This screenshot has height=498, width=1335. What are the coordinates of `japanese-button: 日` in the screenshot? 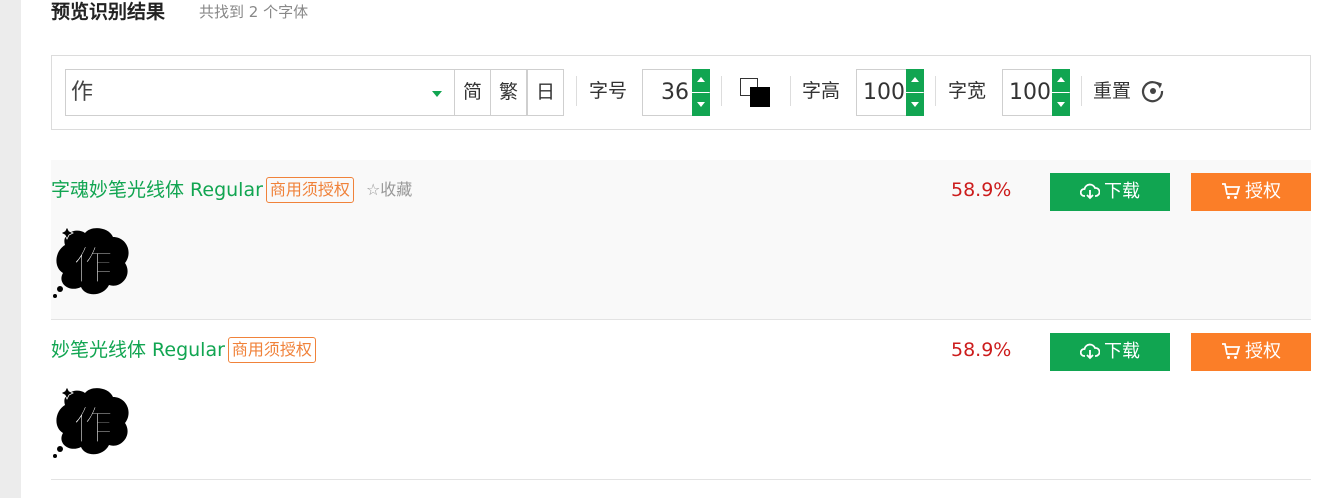 It's located at (545, 92).